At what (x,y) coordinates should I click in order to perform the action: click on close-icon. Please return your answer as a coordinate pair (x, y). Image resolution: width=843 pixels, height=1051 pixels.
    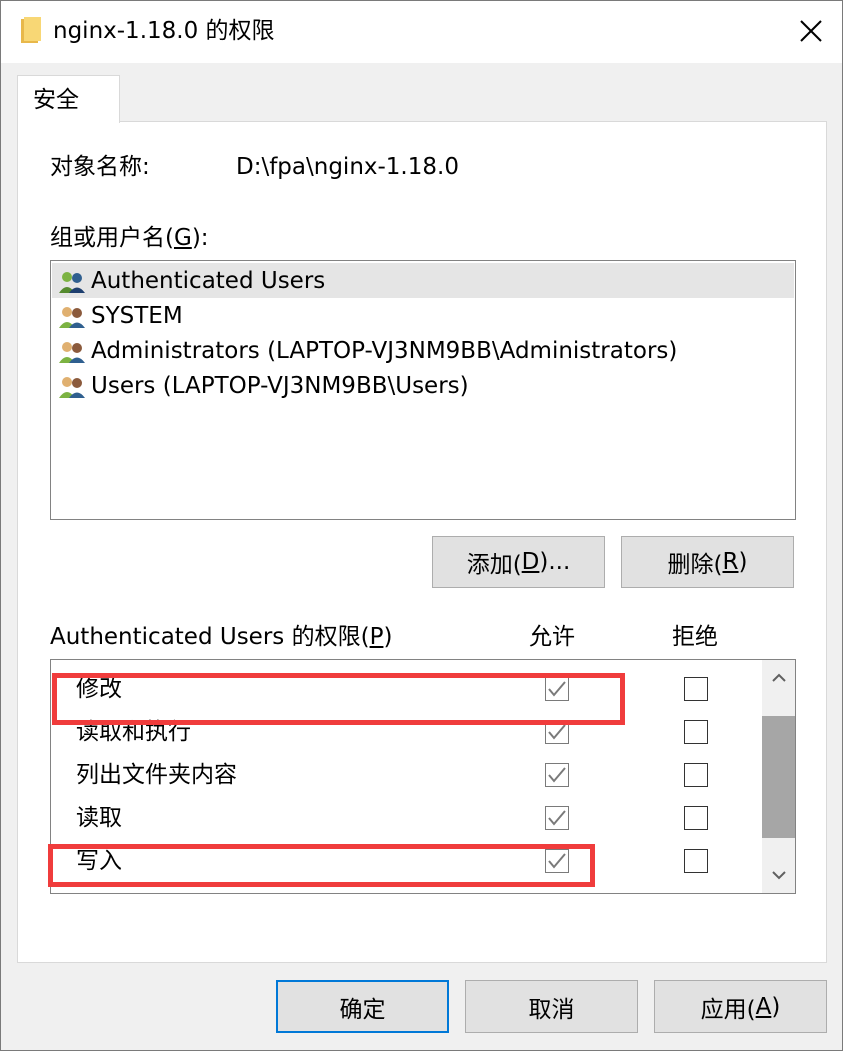
    Looking at the image, I should click on (811, 31).